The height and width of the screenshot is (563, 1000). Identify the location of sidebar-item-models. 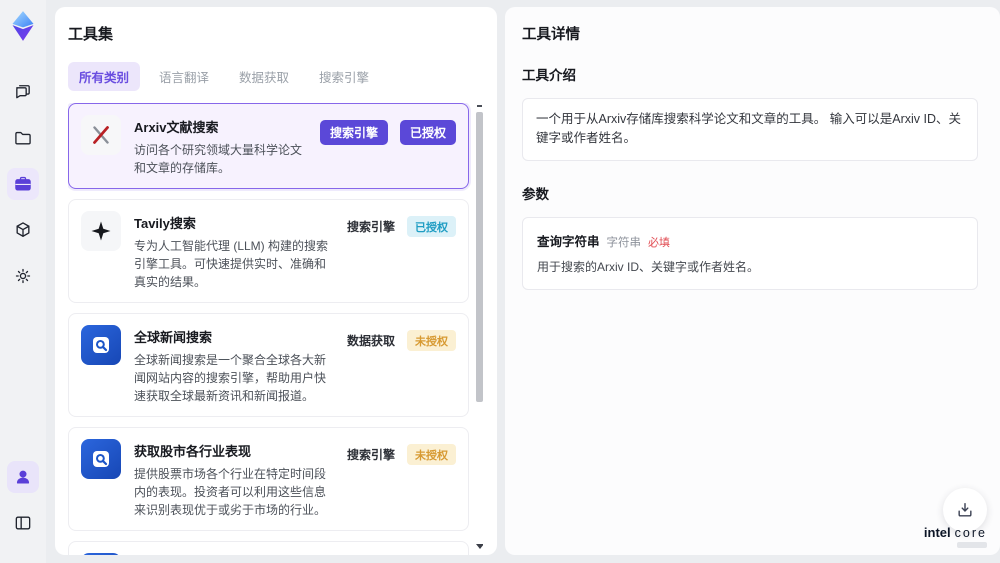
(23, 230).